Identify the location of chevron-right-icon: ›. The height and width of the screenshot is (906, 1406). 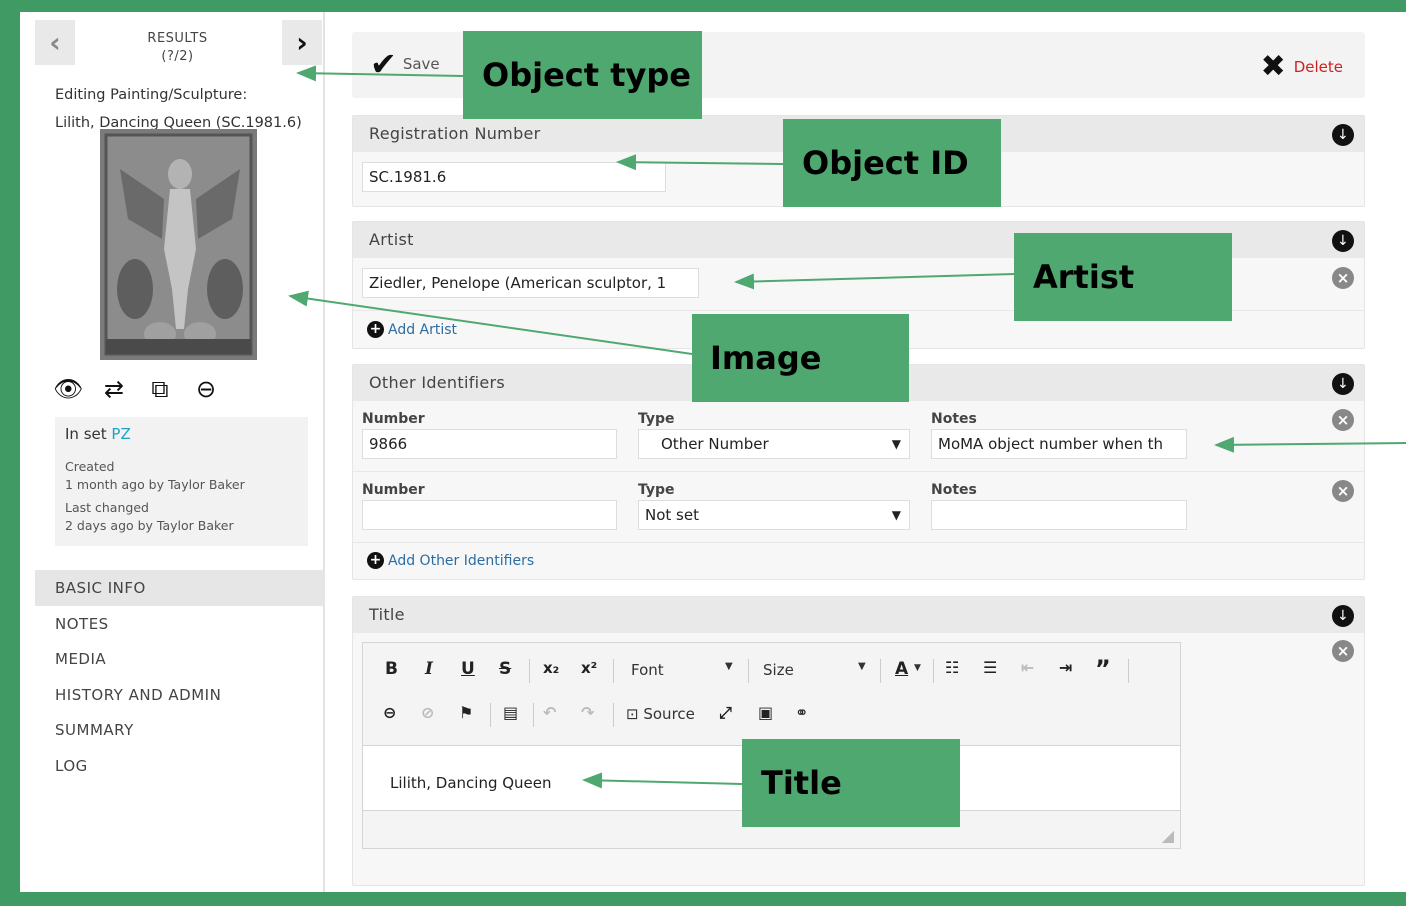
(302, 42).